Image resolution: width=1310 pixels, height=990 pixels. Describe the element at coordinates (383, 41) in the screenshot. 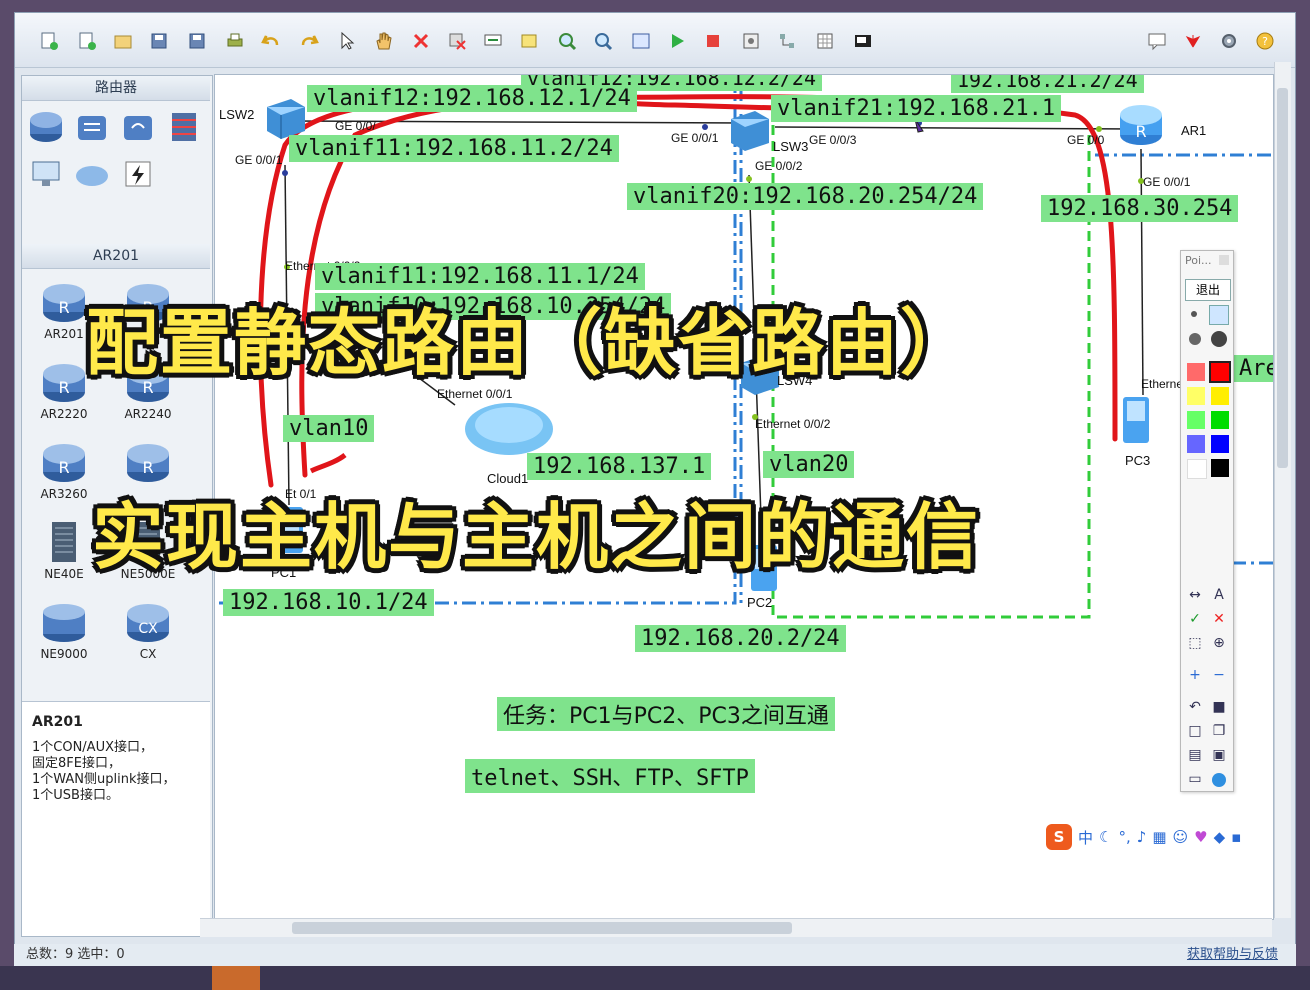

I see `hand-icon` at that location.